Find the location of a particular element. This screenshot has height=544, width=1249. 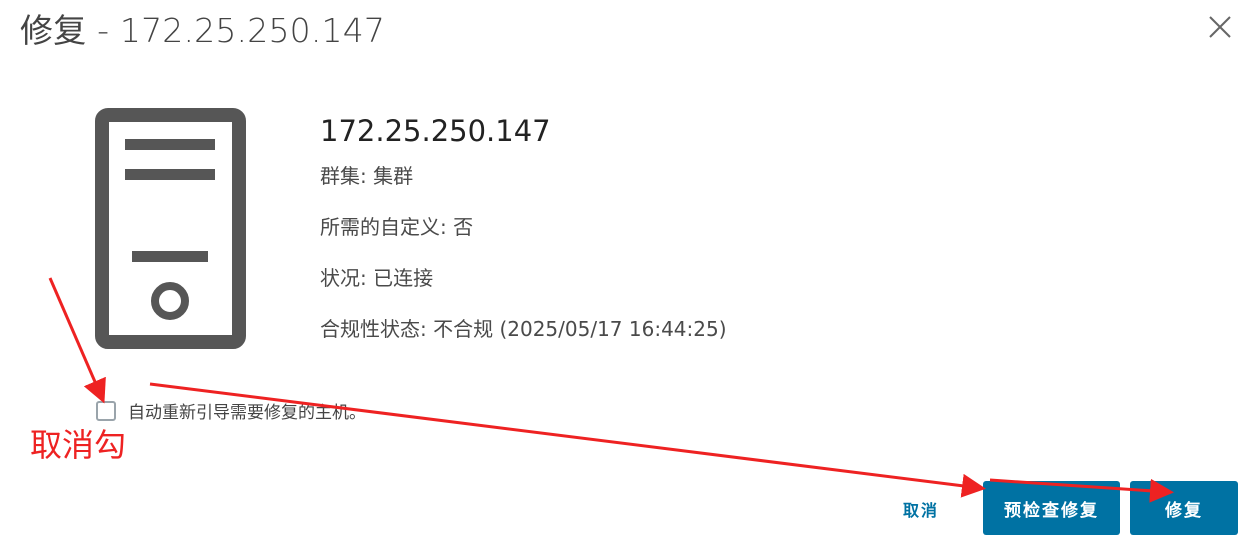

host-name: 172.25.250.147 is located at coordinates (435, 131).